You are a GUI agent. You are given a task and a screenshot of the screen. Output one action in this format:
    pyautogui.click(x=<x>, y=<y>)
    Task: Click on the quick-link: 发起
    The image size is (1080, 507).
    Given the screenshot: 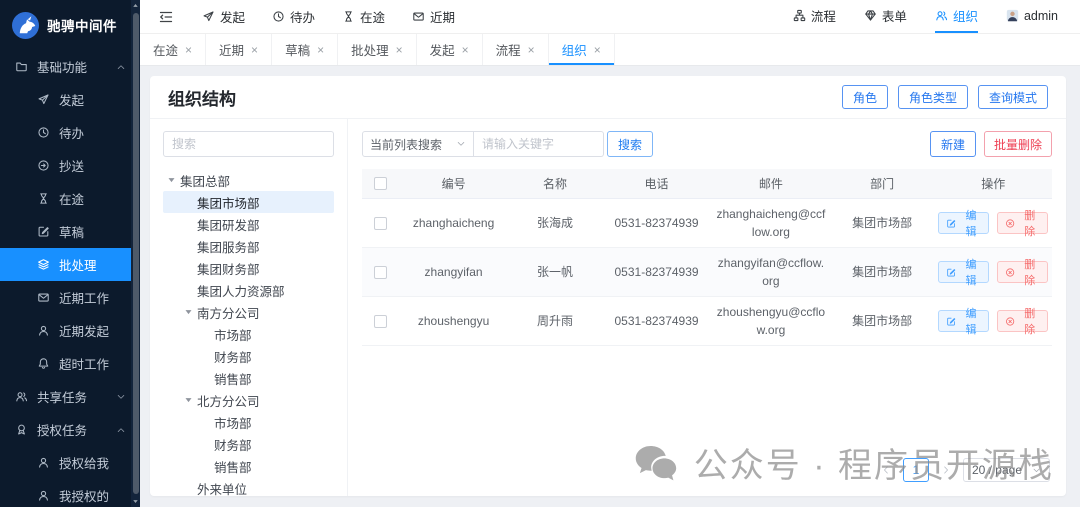 What is the action you would take?
    pyautogui.click(x=223, y=16)
    